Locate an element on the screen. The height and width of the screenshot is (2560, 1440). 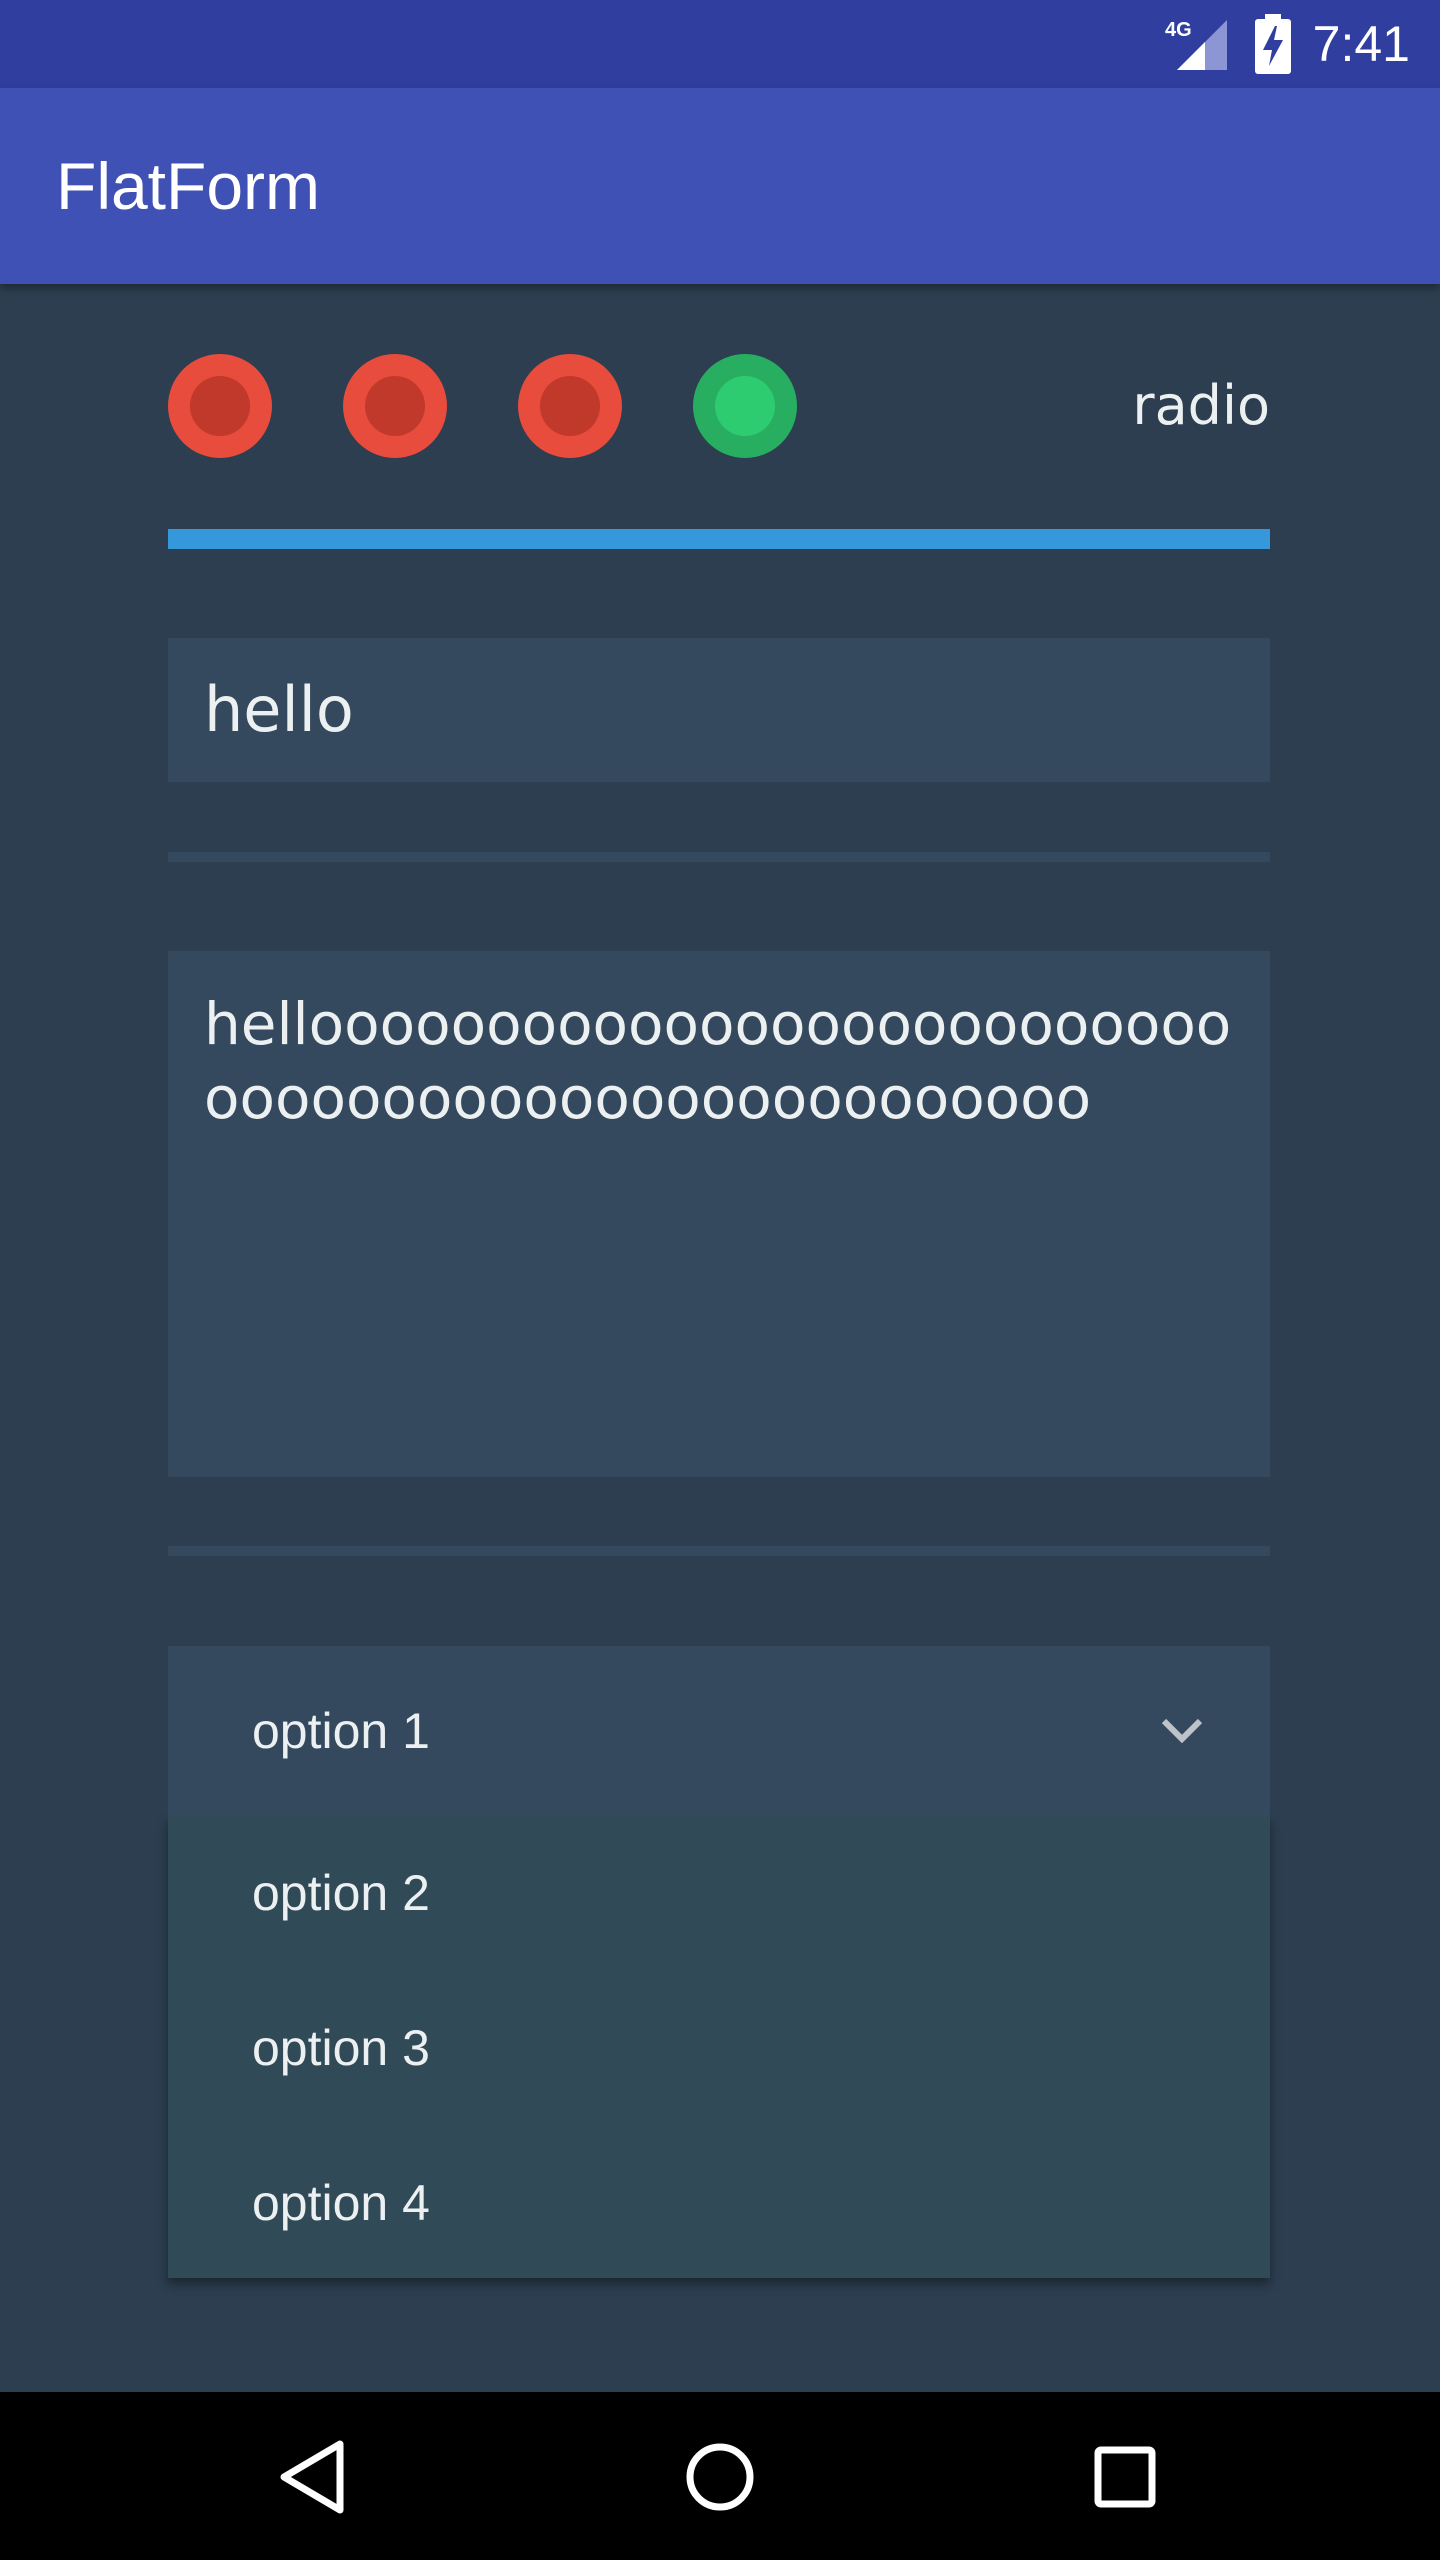
app-bar: FlatForm is located at coordinates (720, 186).